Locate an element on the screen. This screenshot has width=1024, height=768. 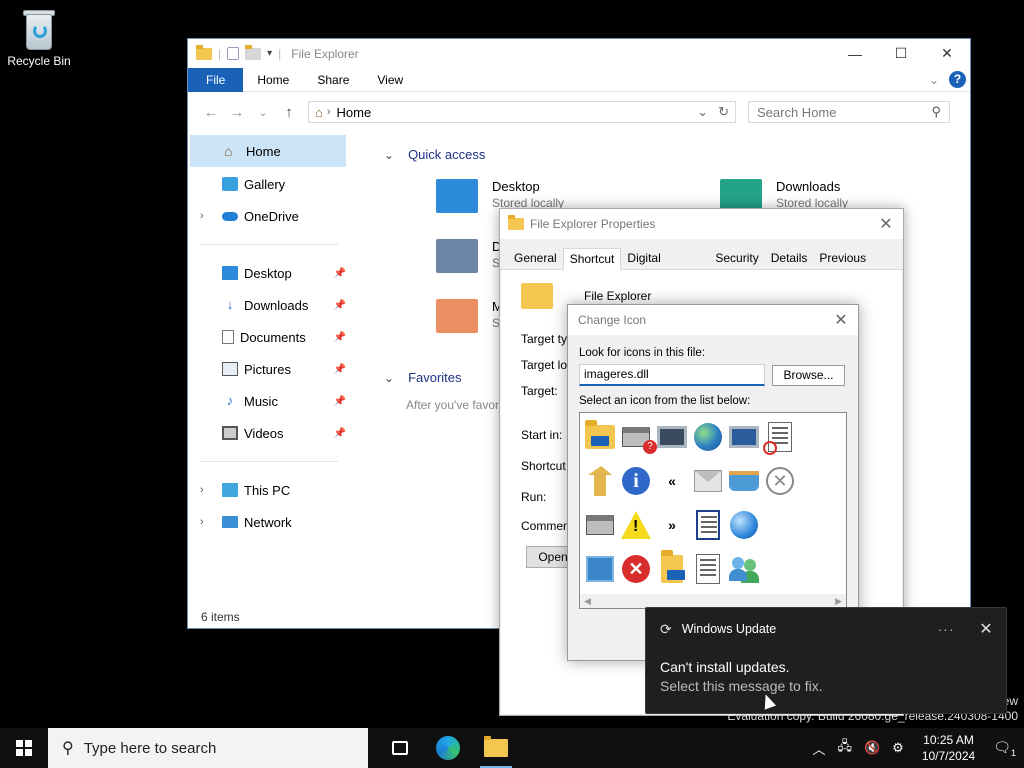
recent-locations-button: ⌄ is located at coordinates (263, 112).